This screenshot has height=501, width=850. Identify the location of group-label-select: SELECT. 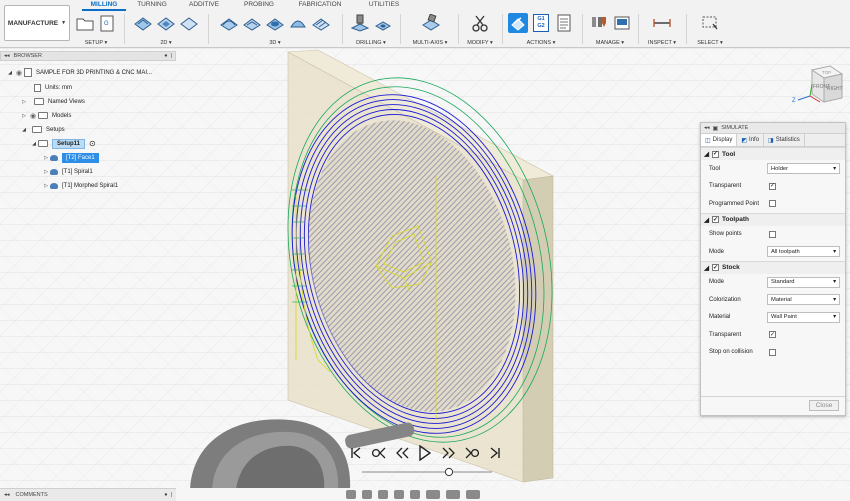
(707, 43).